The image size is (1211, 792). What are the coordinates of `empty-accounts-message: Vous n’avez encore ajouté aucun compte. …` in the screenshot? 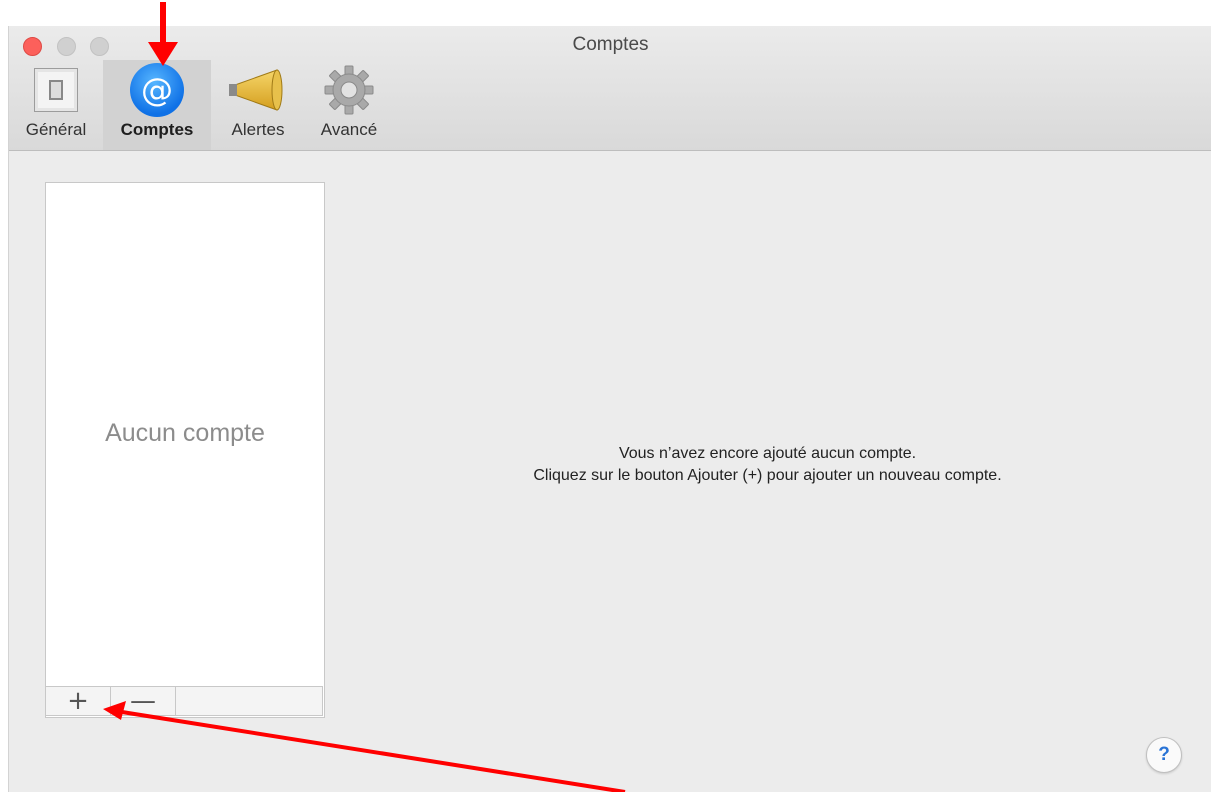 It's located at (767, 465).